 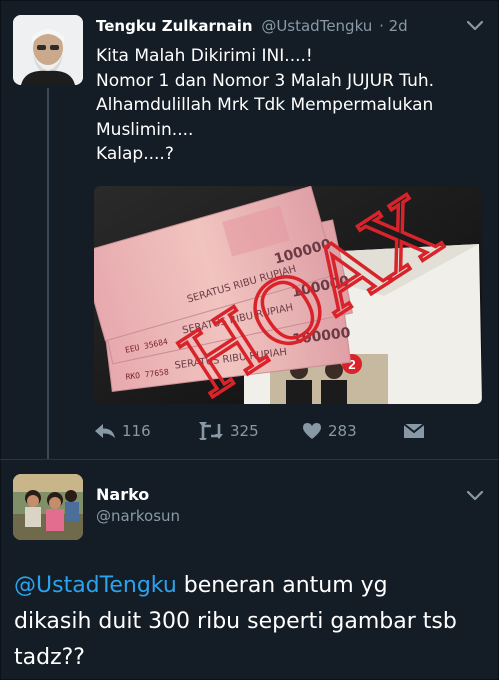 What do you see at coordinates (122, 494) in the screenshot?
I see `author-name: Narko` at bounding box center [122, 494].